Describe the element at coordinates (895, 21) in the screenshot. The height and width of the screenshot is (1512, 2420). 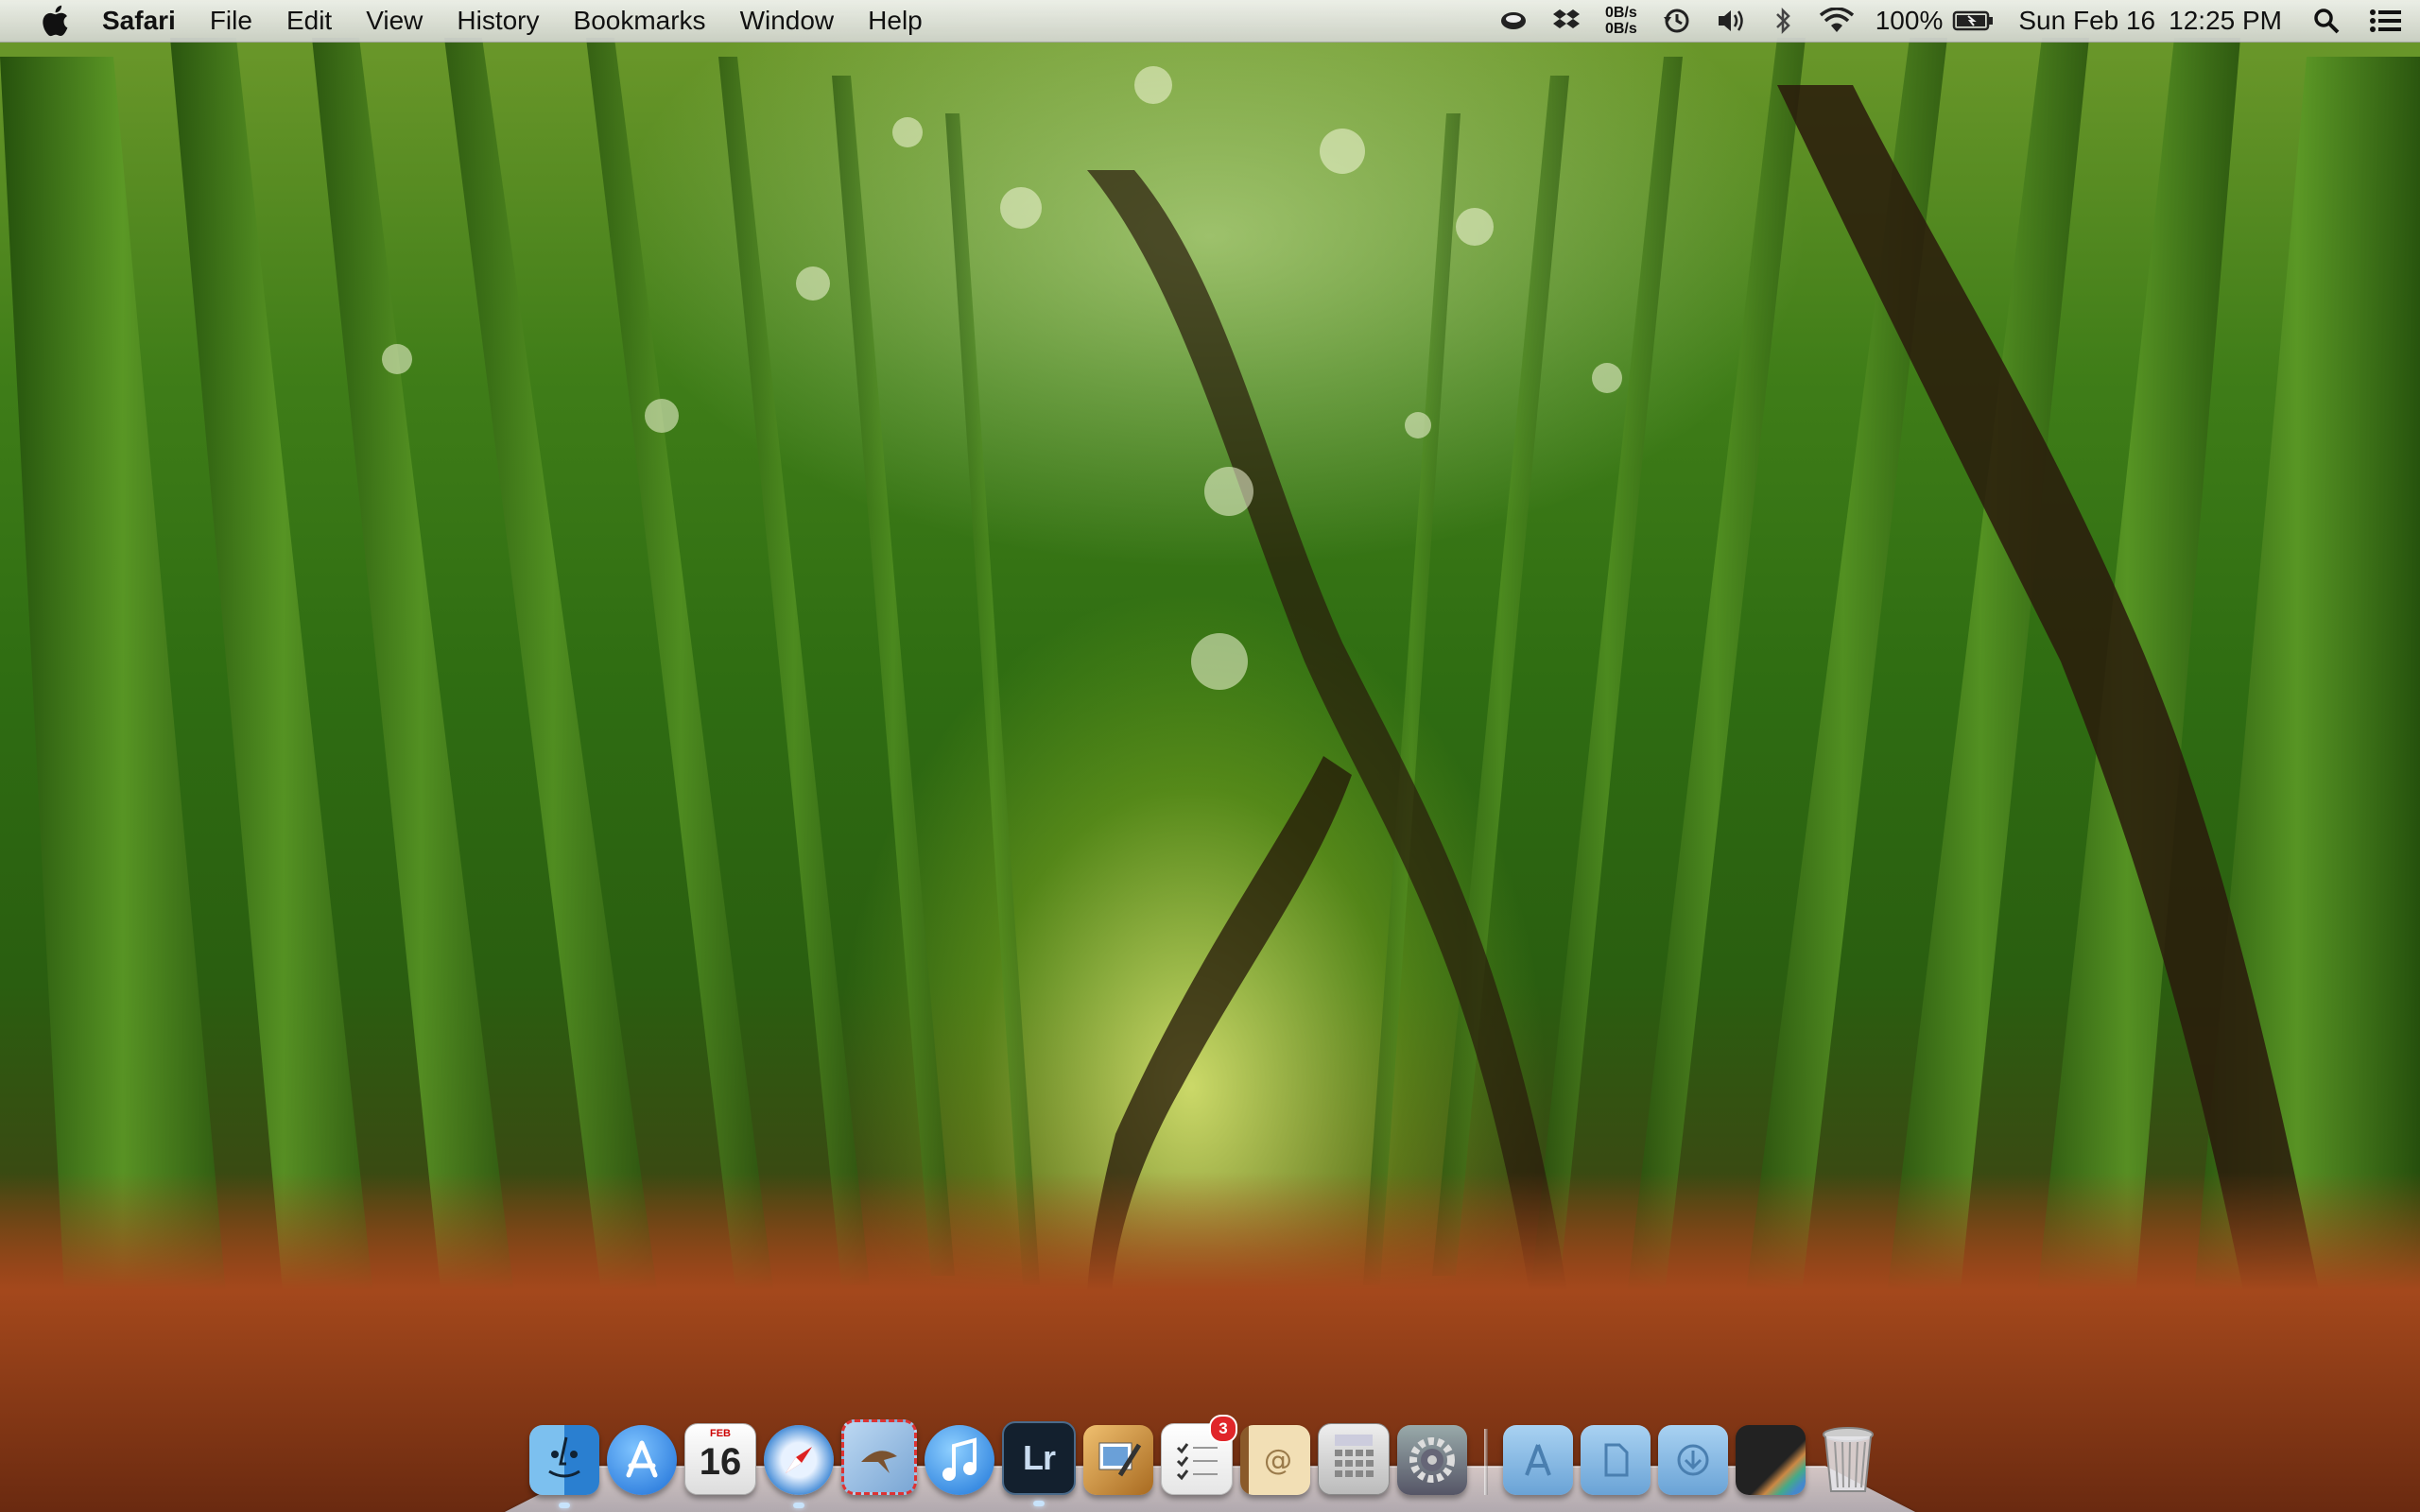
I see `menu-help: Help` at that location.